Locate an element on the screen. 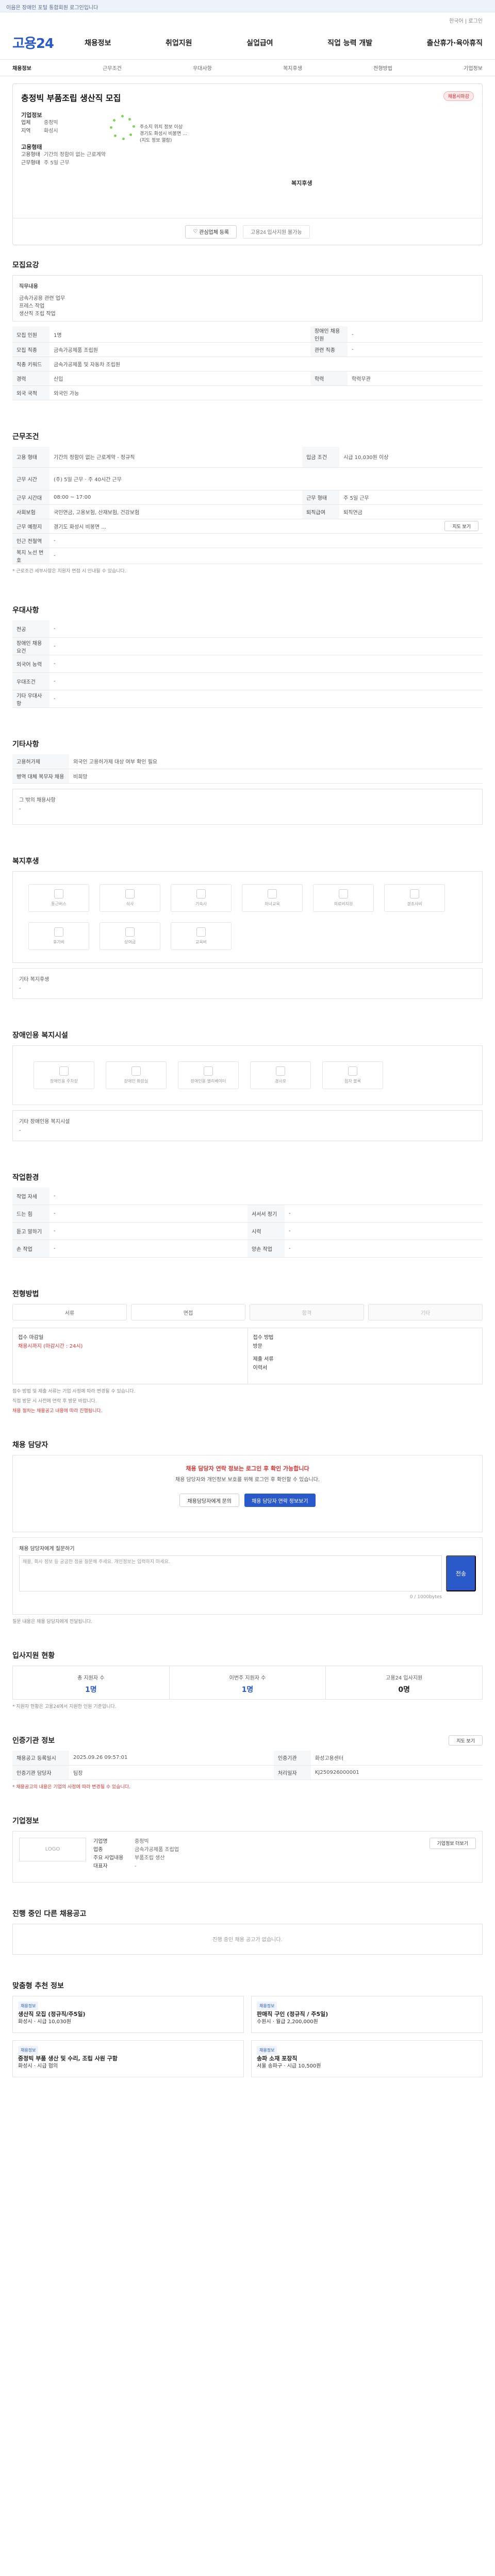  facility-tile: 경사로 is located at coordinates (280, 1075).